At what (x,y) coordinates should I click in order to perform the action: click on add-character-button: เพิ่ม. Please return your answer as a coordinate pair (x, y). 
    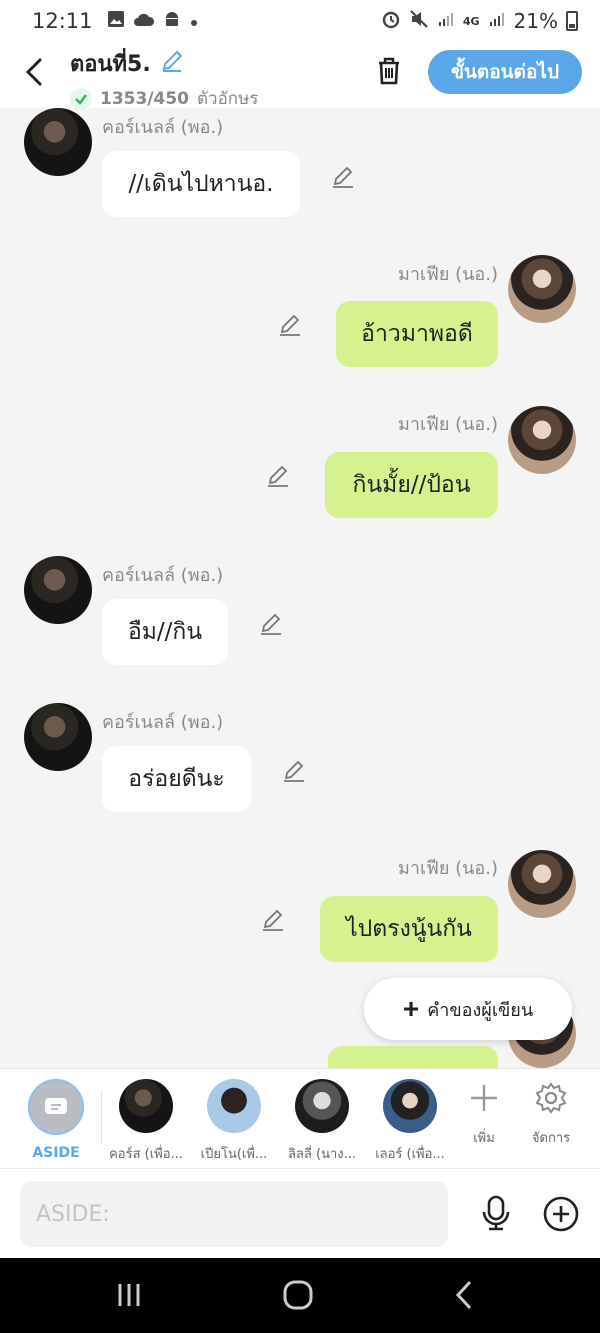
    Looking at the image, I should click on (484, 1114).